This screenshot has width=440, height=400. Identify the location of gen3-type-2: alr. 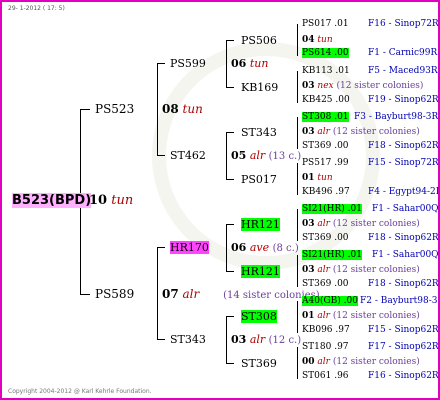
(257, 155).